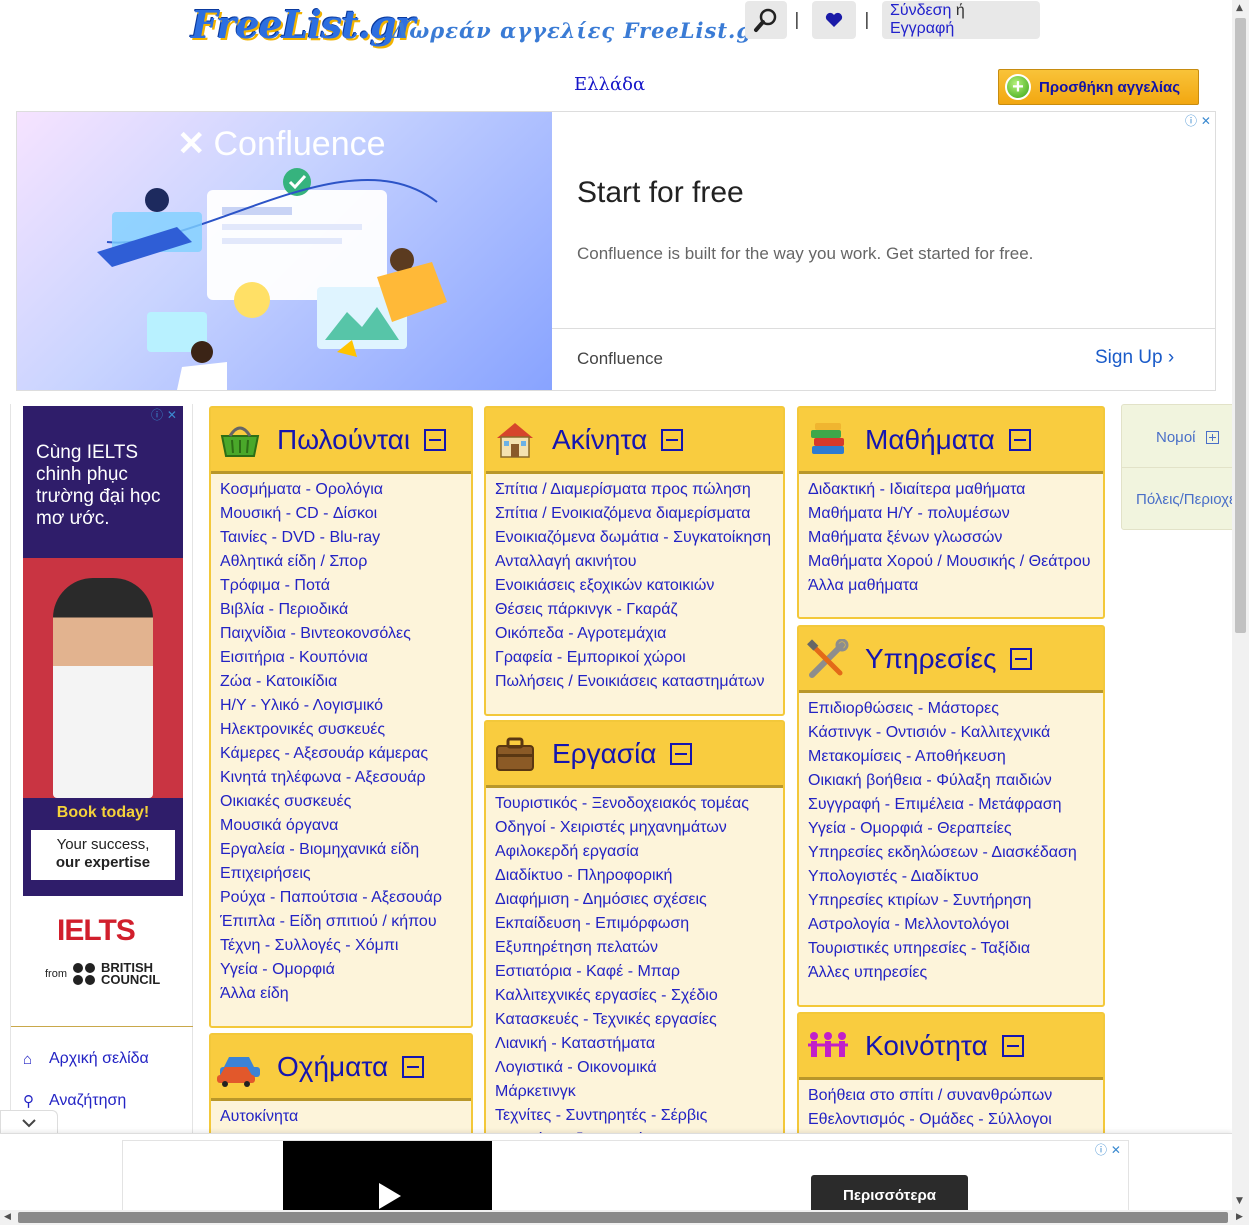 The width and height of the screenshot is (1249, 1225). What do you see at coordinates (345, 850) in the screenshot?
I see `category-link: Εργαλεία - Βιομηχανικά είδη` at bounding box center [345, 850].